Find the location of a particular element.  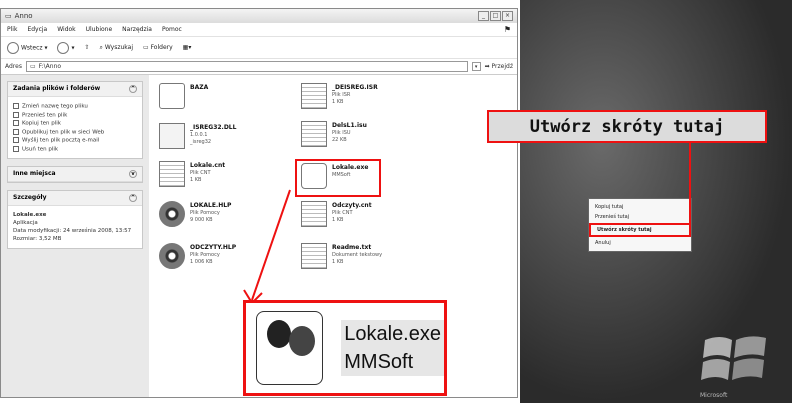

file-item: _ISREG32.DLL 1.0.0.1 _isreg32 is located at coordinates (229, 136).